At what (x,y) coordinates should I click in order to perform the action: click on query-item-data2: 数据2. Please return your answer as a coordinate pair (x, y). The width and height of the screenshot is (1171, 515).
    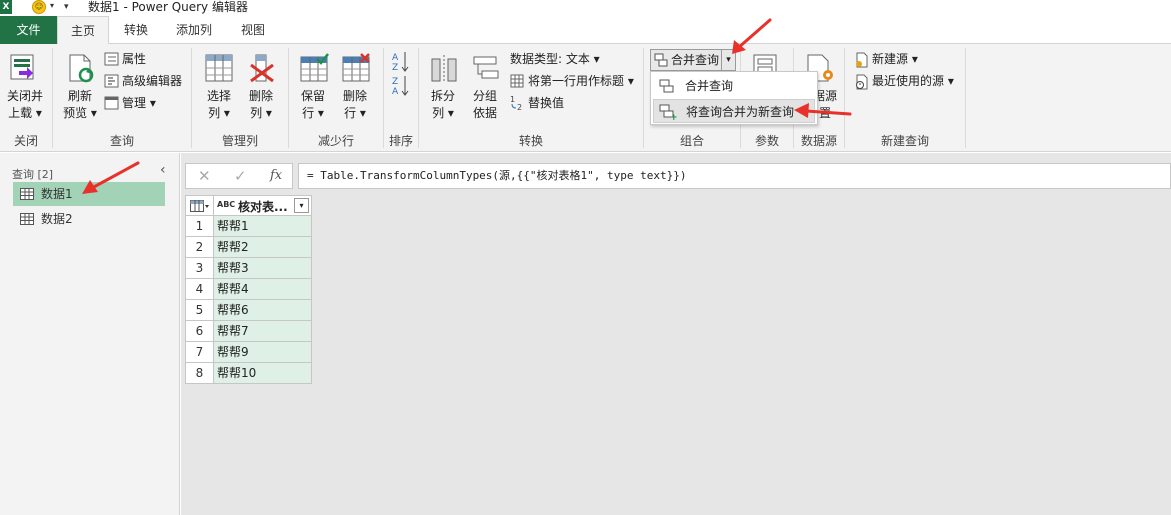
    Looking at the image, I should click on (89, 219).